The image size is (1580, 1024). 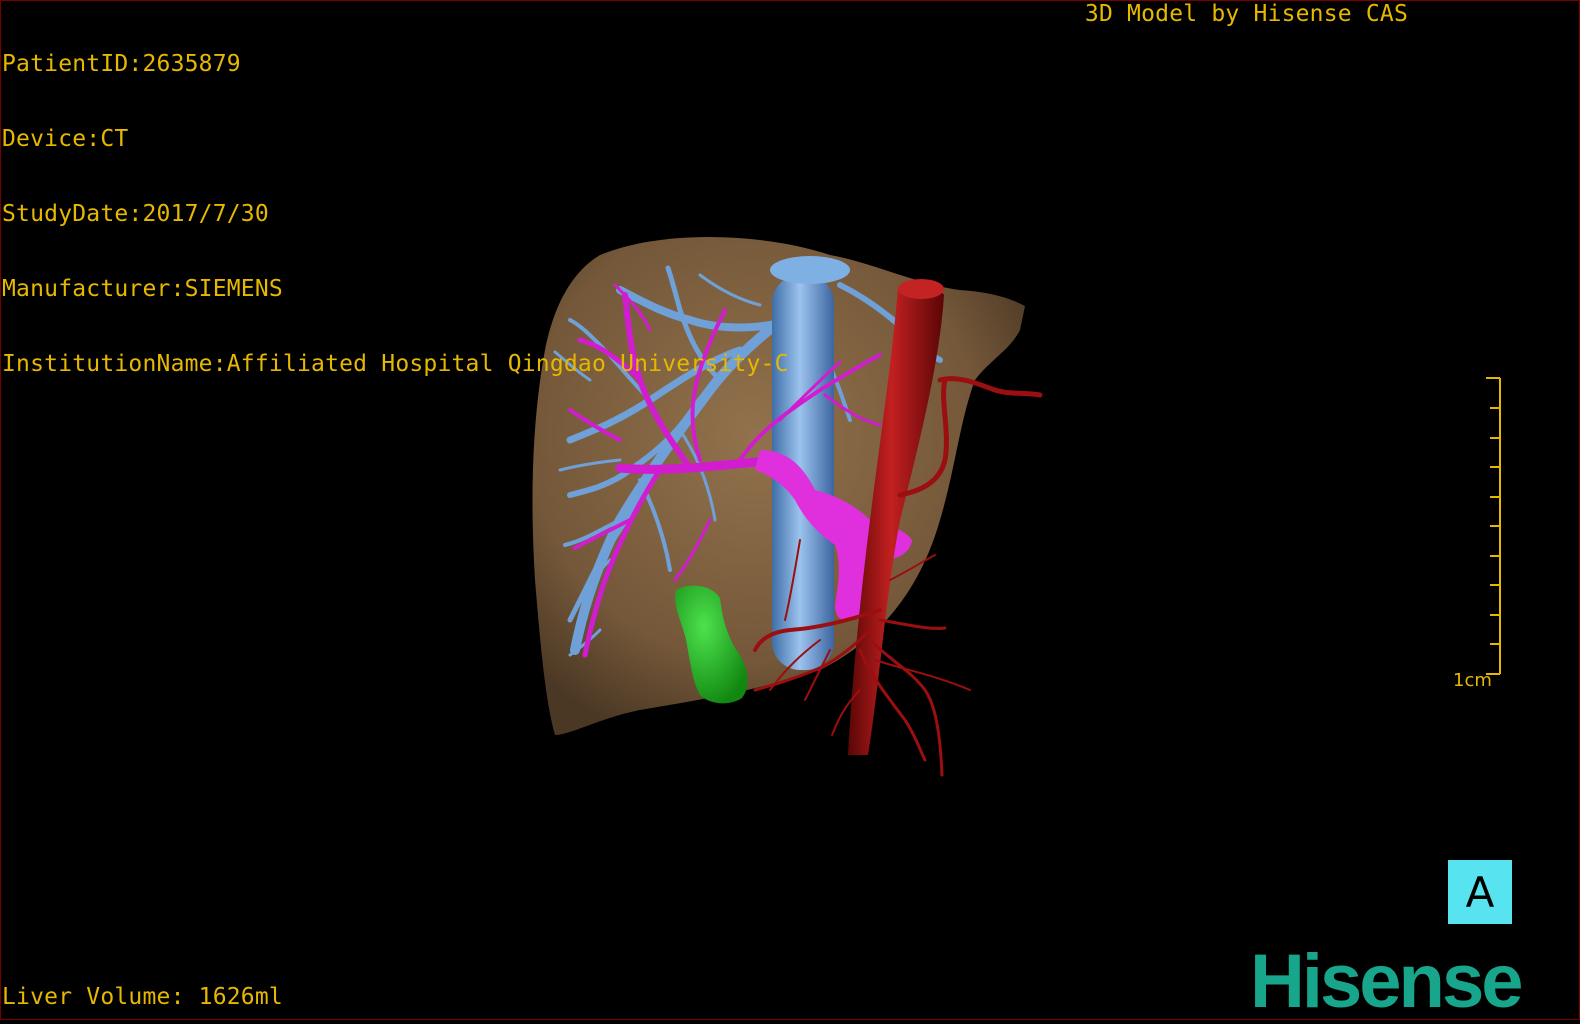 I want to click on hisense-logo: Hisense, so click(x=1386, y=981).